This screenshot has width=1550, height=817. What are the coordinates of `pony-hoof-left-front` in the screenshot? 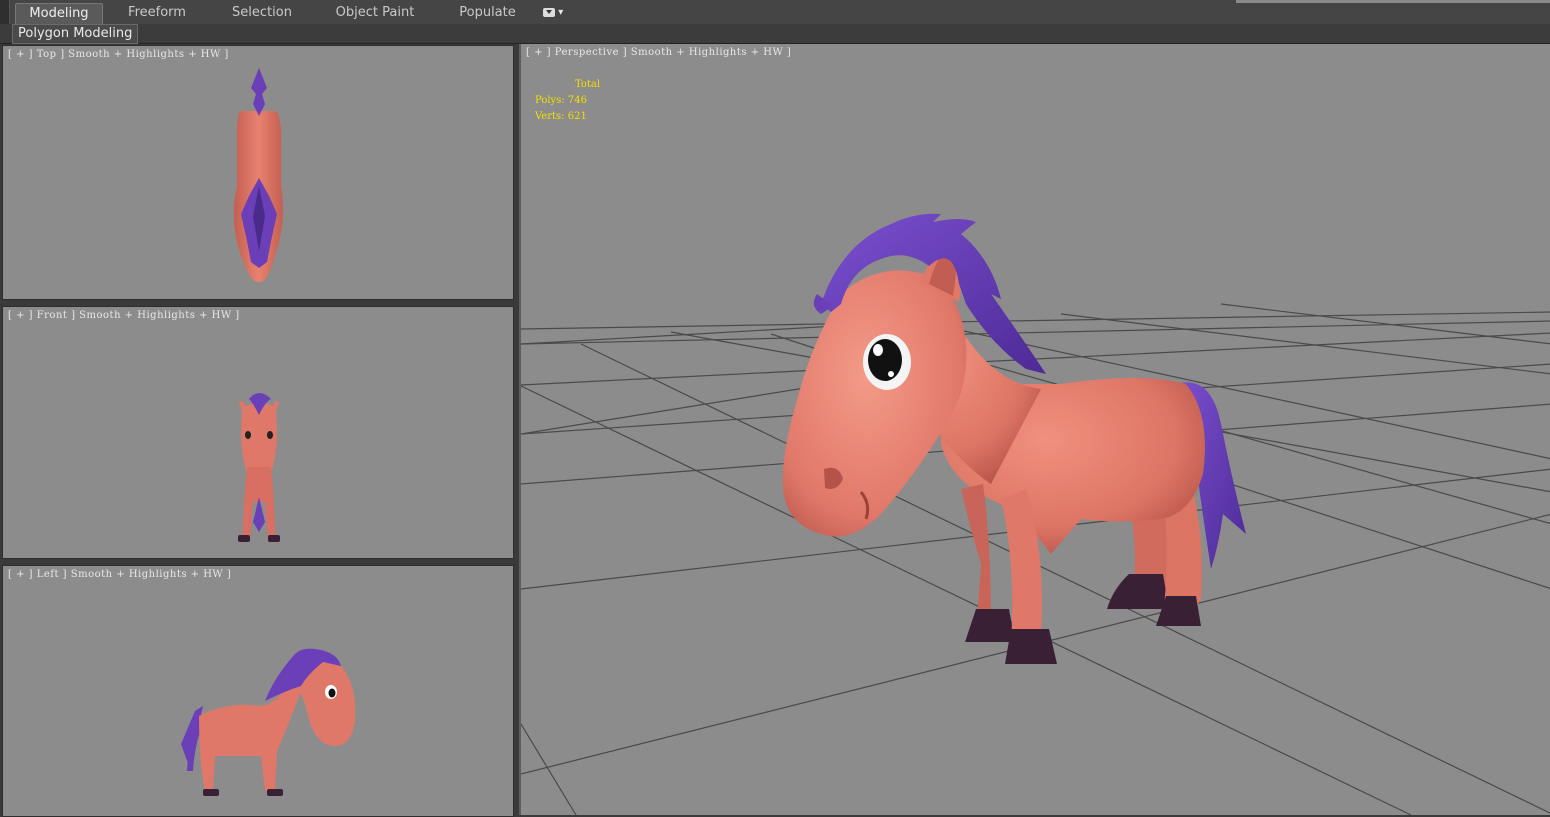 It's located at (275, 792).